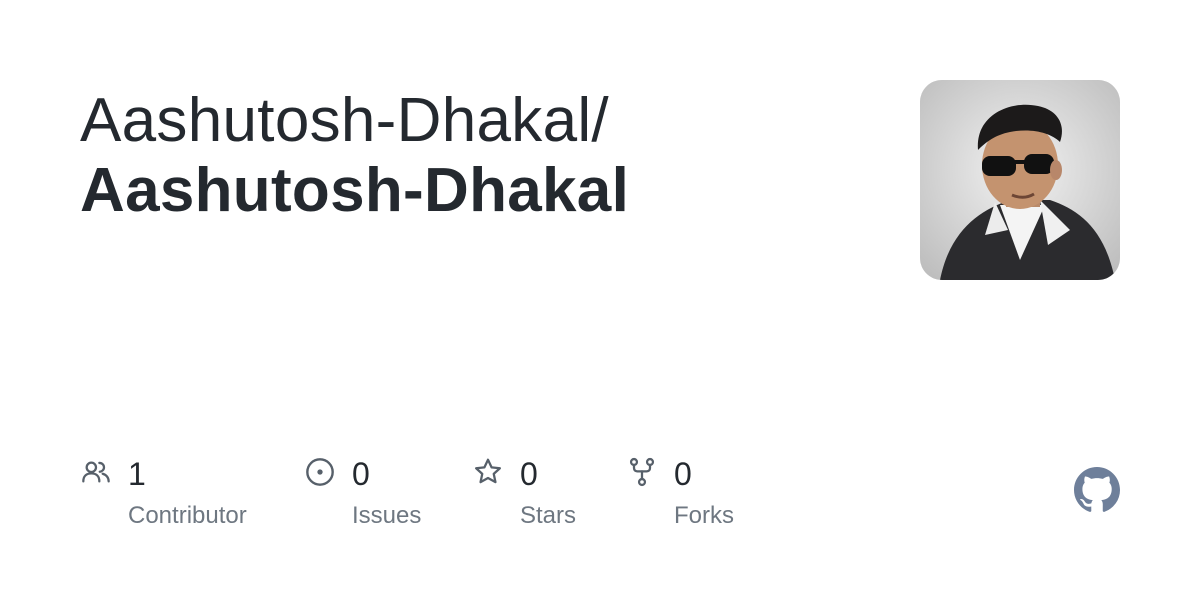 Image resolution: width=1200 pixels, height=600 pixels. Describe the element at coordinates (361, 474) in the screenshot. I see `issues-count: 0` at that location.